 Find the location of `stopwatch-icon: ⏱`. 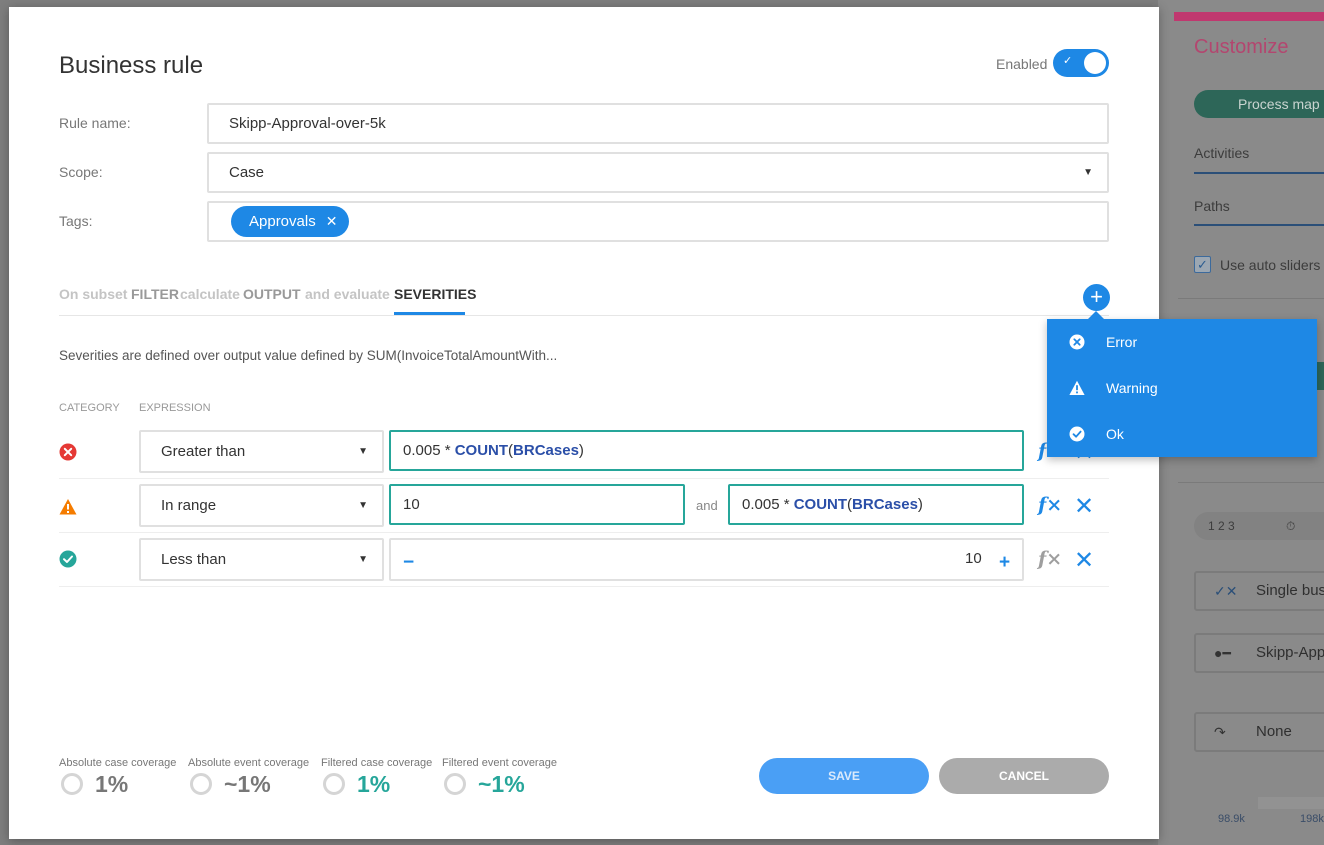

stopwatch-icon: ⏱ is located at coordinates (1291, 526).